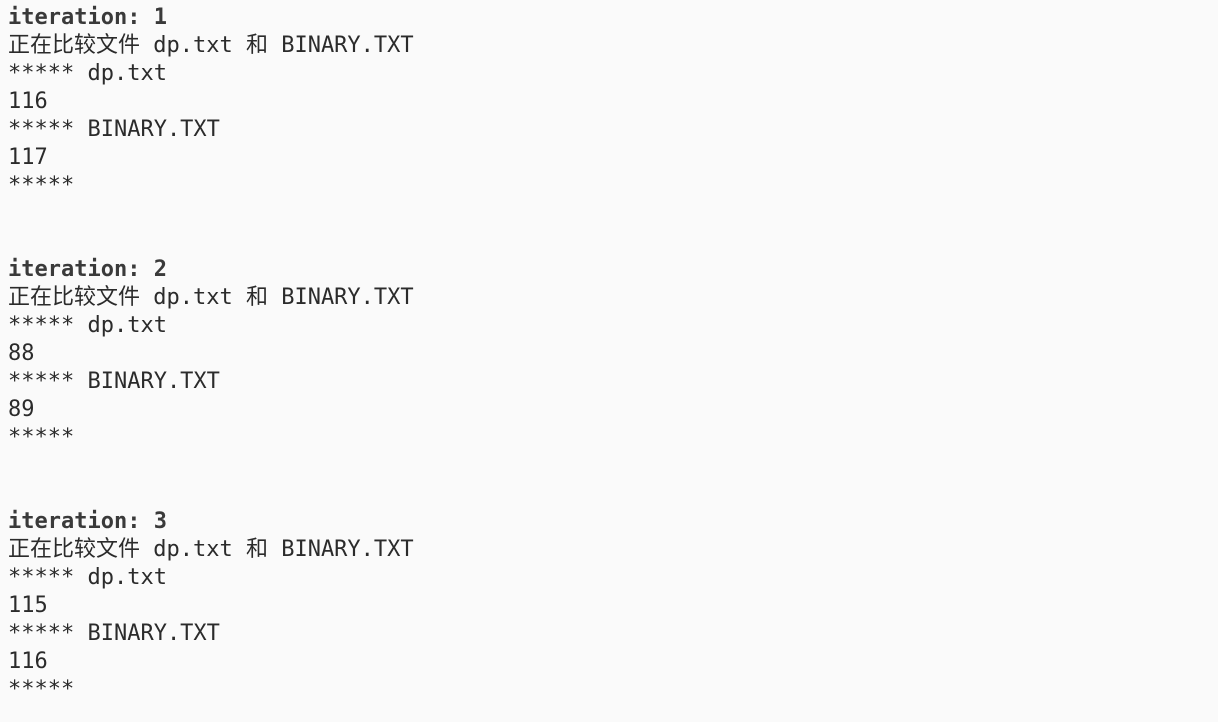 The width and height of the screenshot is (1218, 722). Describe the element at coordinates (21, 353) in the screenshot. I see `file1-value: 88` at that location.